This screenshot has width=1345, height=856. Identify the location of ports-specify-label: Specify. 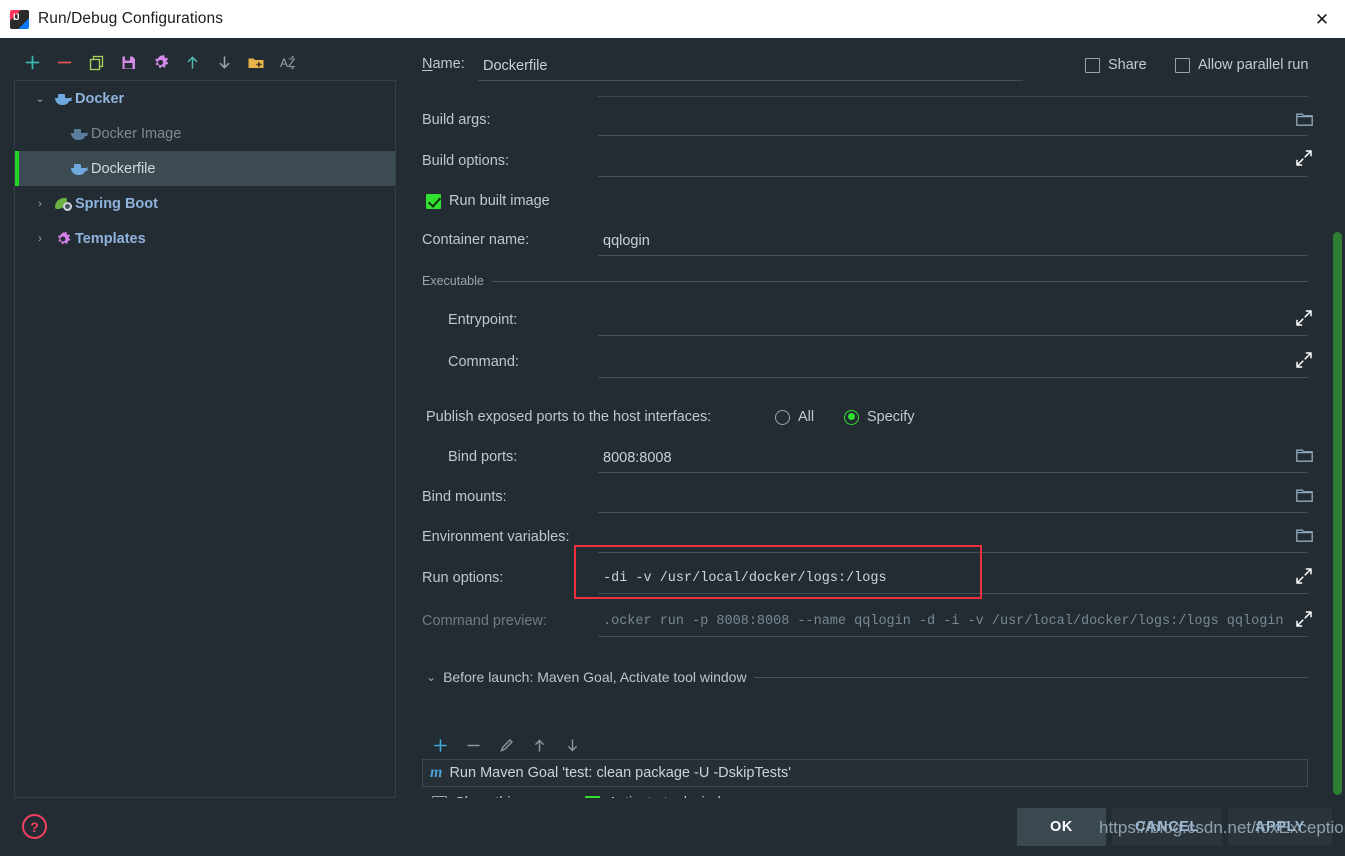
(891, 417).